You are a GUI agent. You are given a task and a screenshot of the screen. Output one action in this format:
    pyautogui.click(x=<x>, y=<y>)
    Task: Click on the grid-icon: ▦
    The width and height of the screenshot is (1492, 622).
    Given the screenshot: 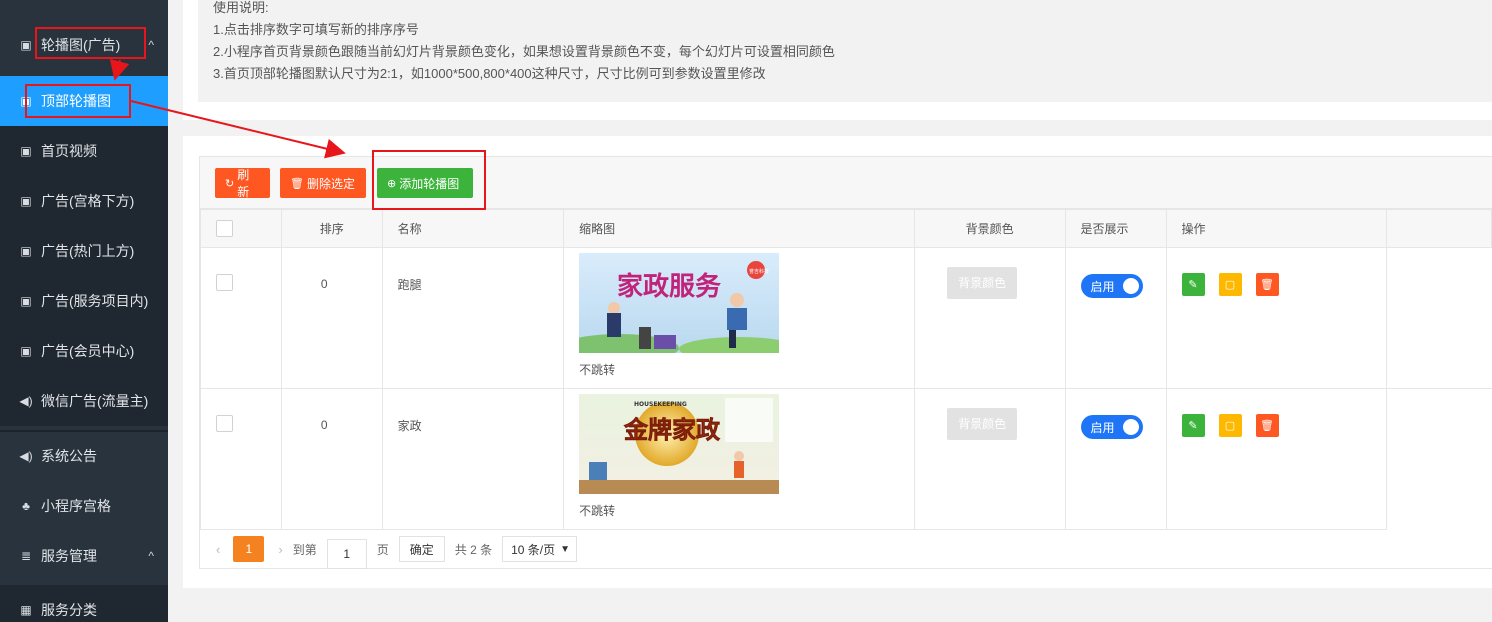 What is the action you would take?
    pyautogui.click(x=26, y=610)
    